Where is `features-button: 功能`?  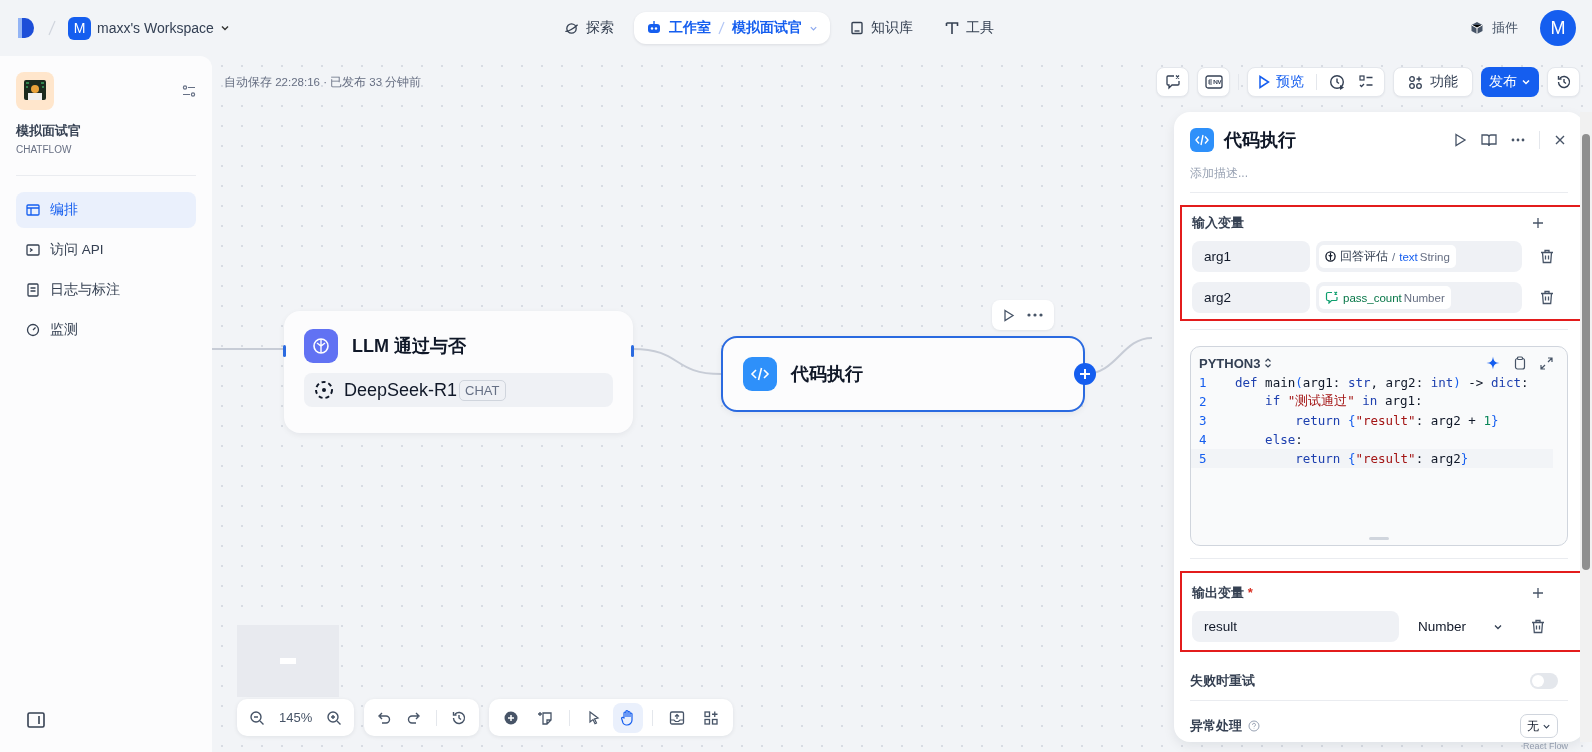 features-button: 功能 is located at coordinates (1433, 82).